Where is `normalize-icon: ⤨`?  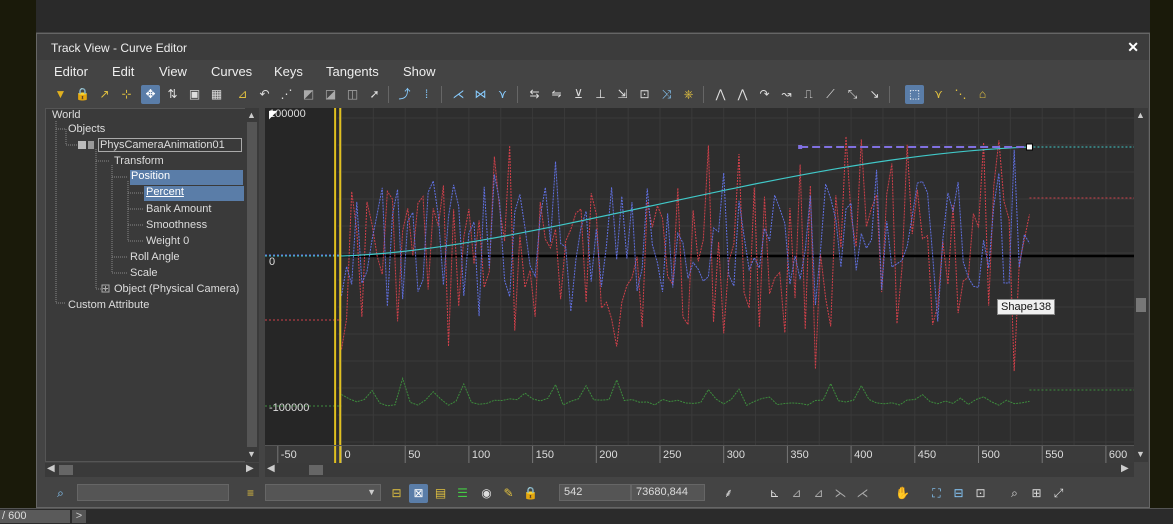
normalize-icon: ⤨ is located at coordinates (666, 94).